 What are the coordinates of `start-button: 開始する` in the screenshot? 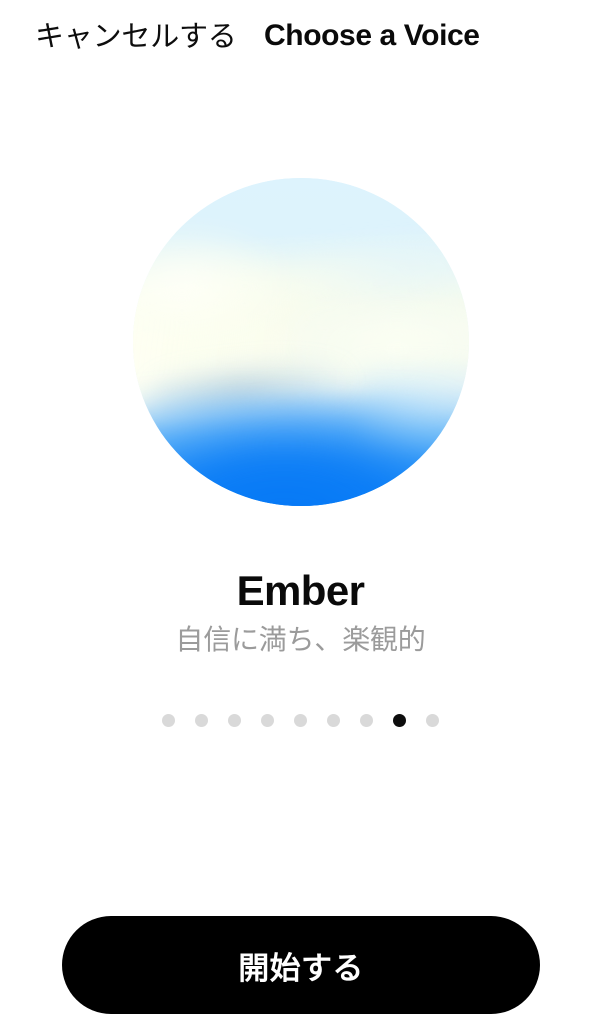 It's located at (301, 965).